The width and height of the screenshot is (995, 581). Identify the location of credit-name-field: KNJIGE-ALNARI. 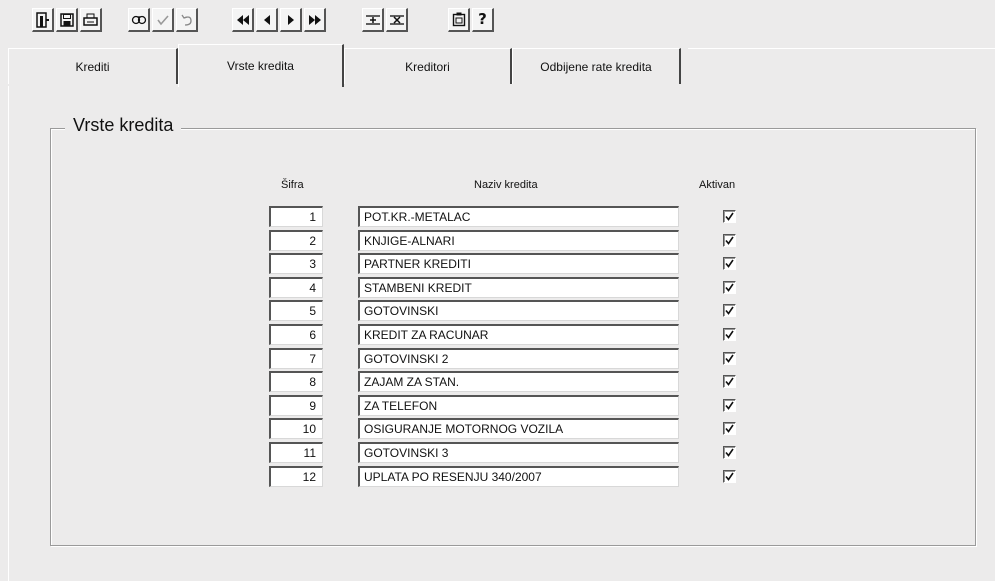
(518, 240).